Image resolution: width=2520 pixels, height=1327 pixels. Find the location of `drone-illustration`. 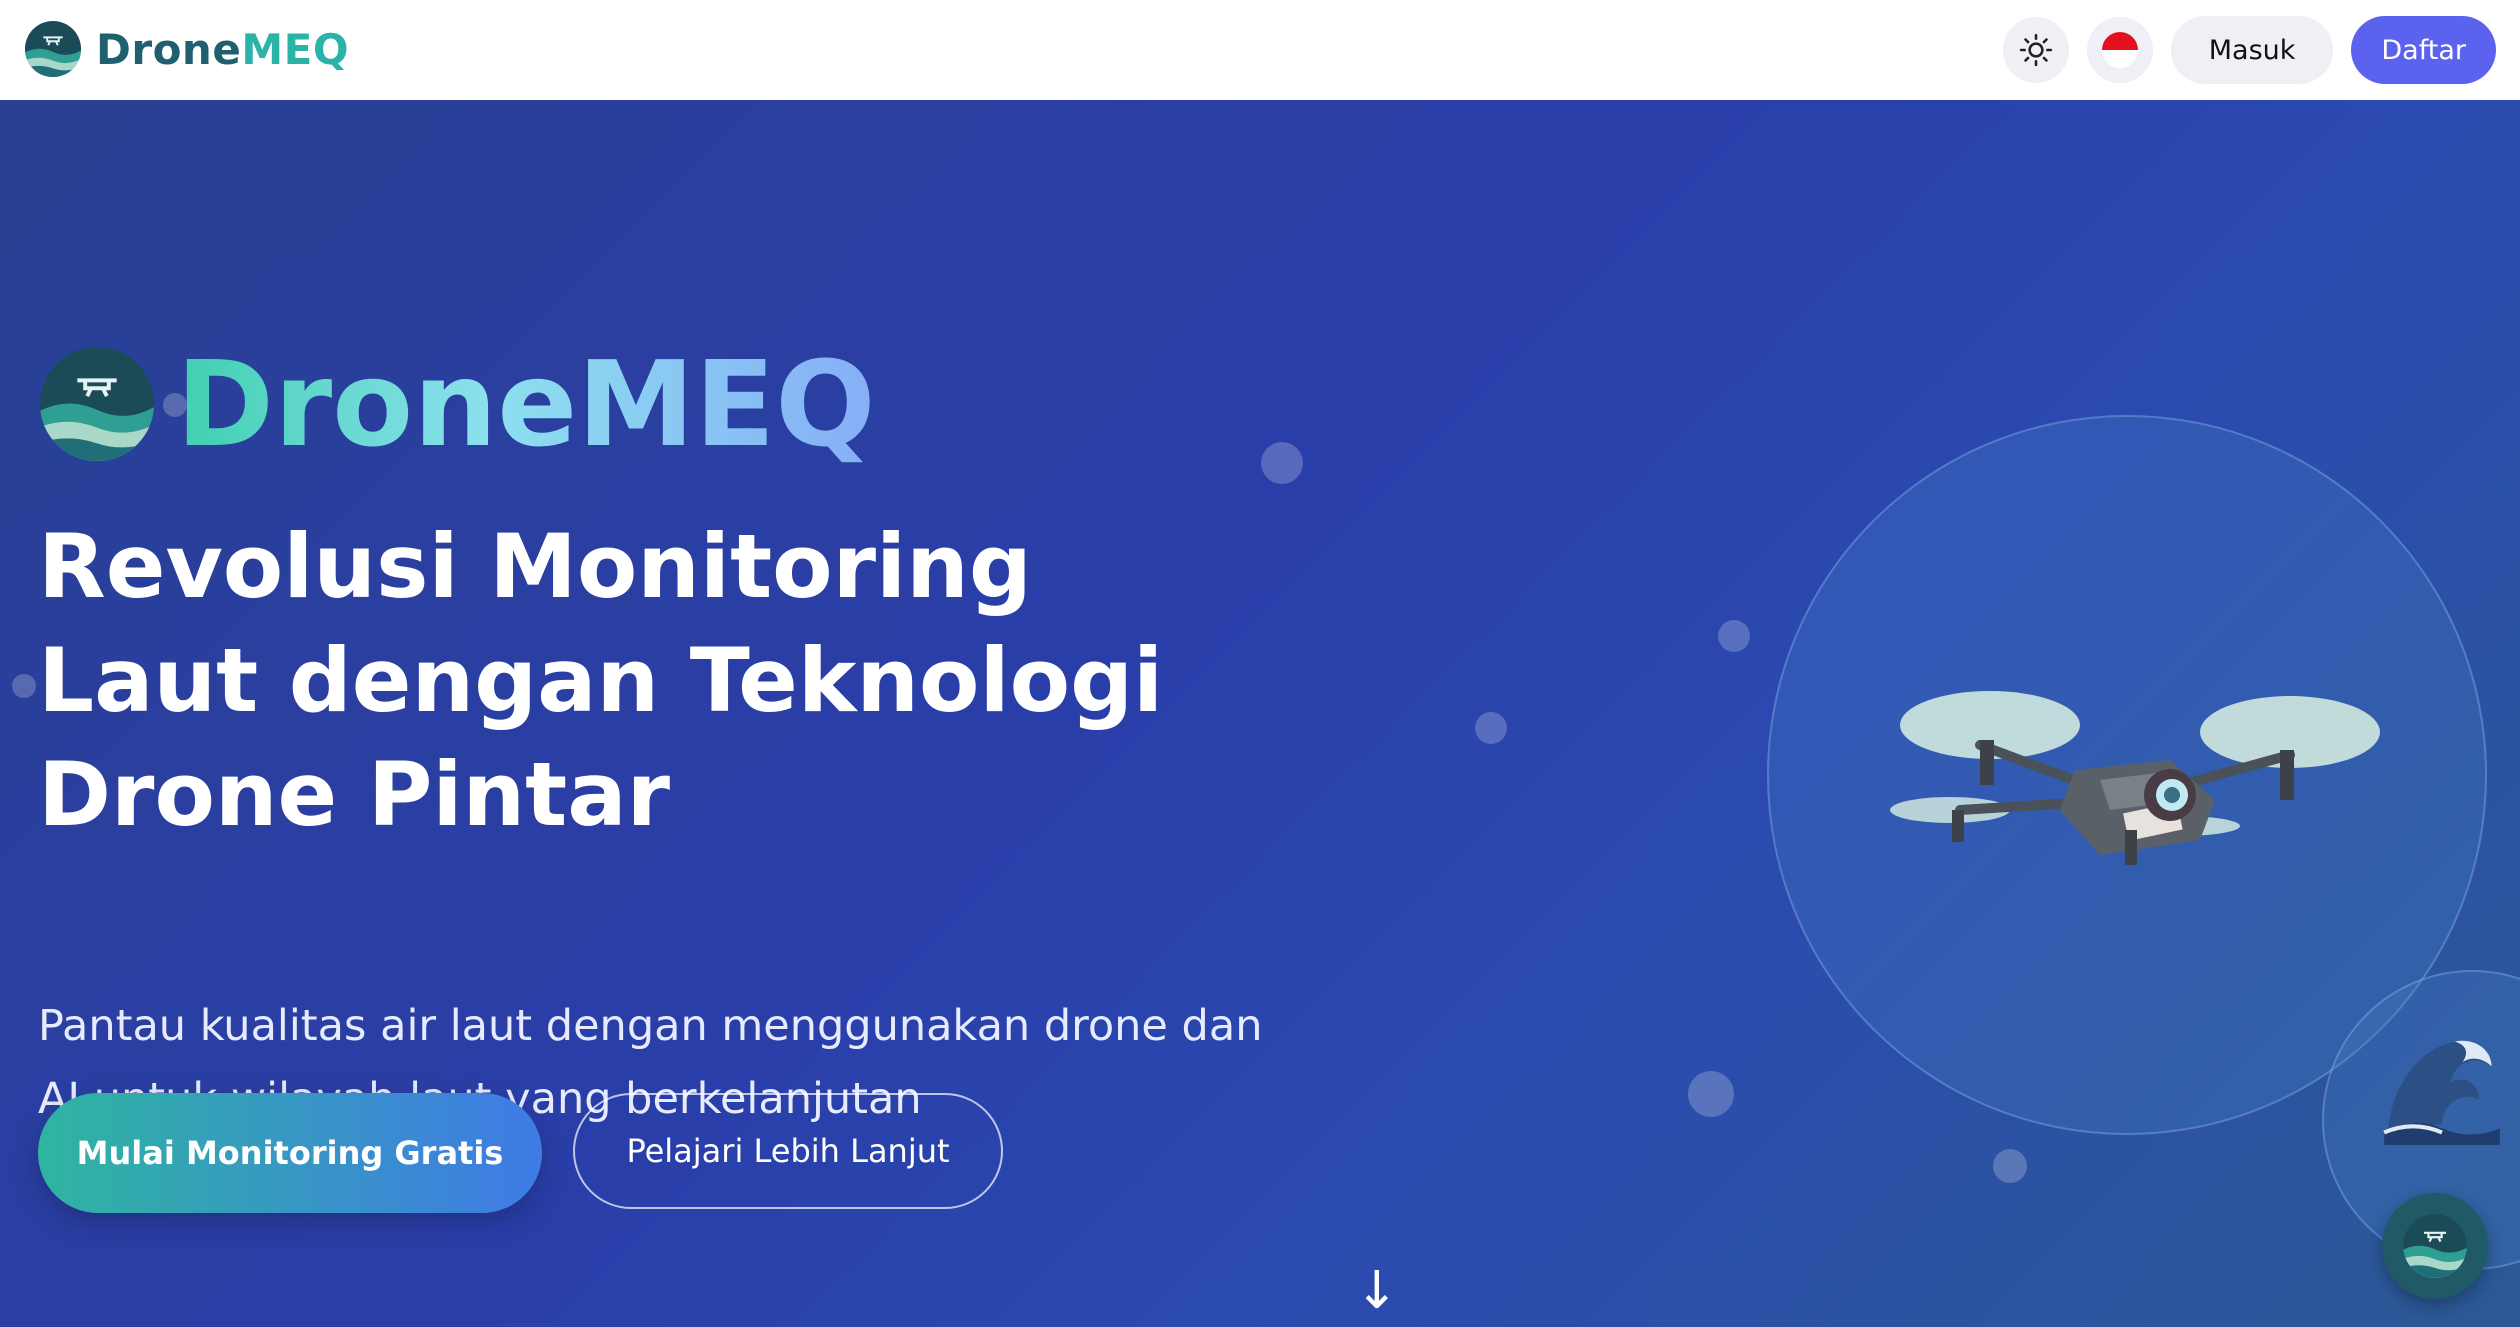

drone-illustration is located at coordinates (2135, 778).